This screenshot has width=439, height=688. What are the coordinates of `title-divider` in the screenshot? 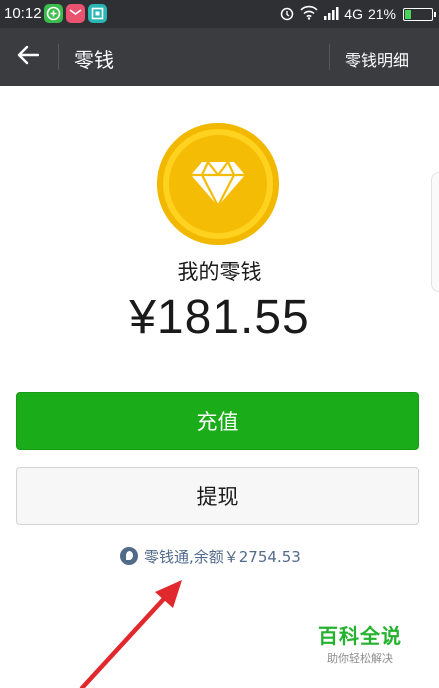 It's located at (58, 57).